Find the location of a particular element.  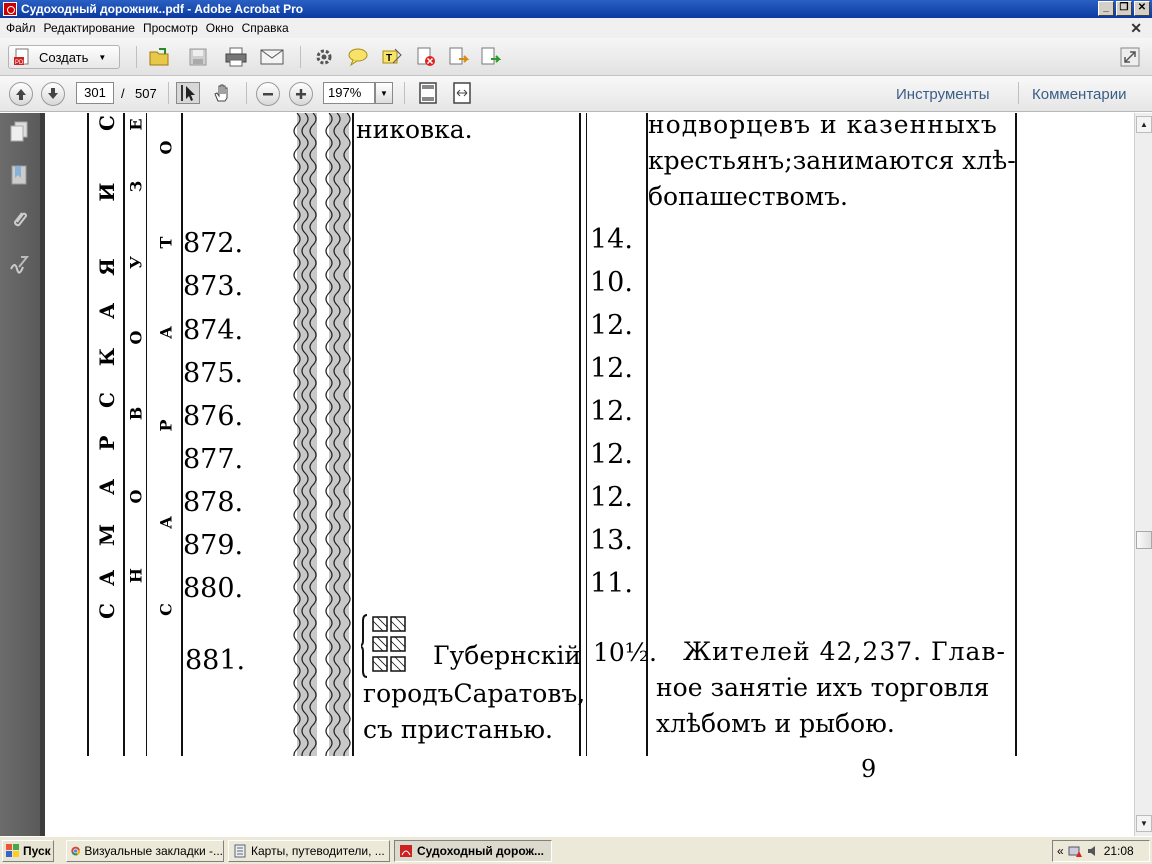

vertical-heading-letter: О is located at coordinates (166, 147).